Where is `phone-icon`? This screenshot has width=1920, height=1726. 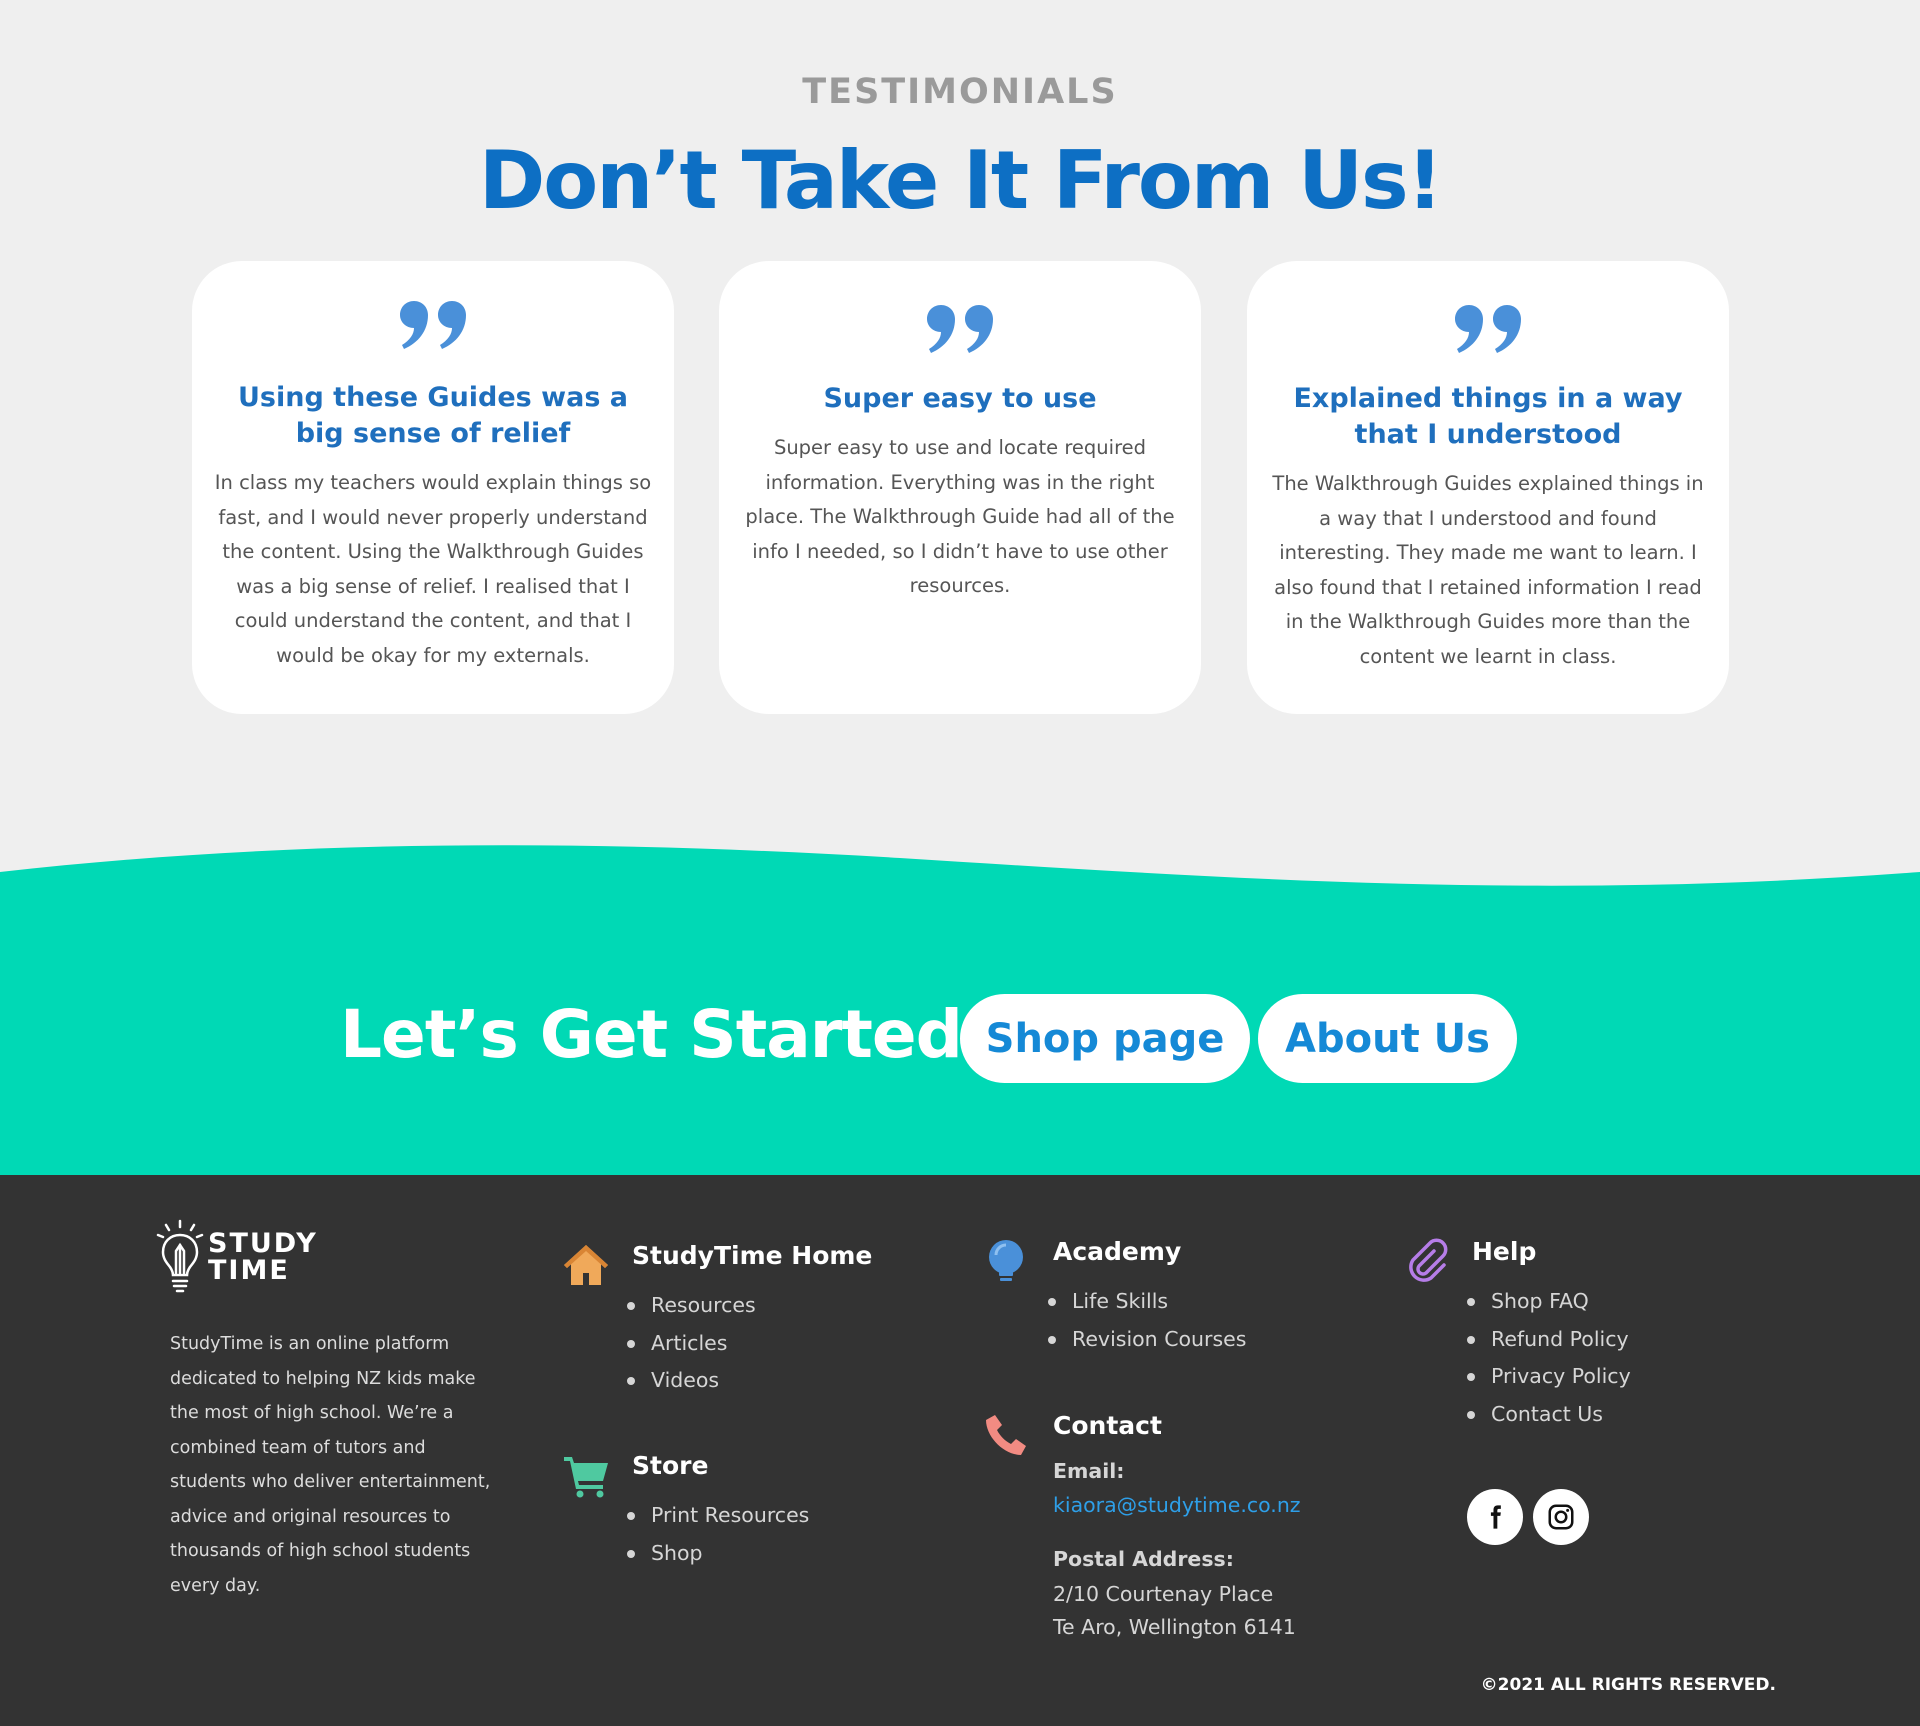 phone-icon is located at coordinates (1006, 1435).